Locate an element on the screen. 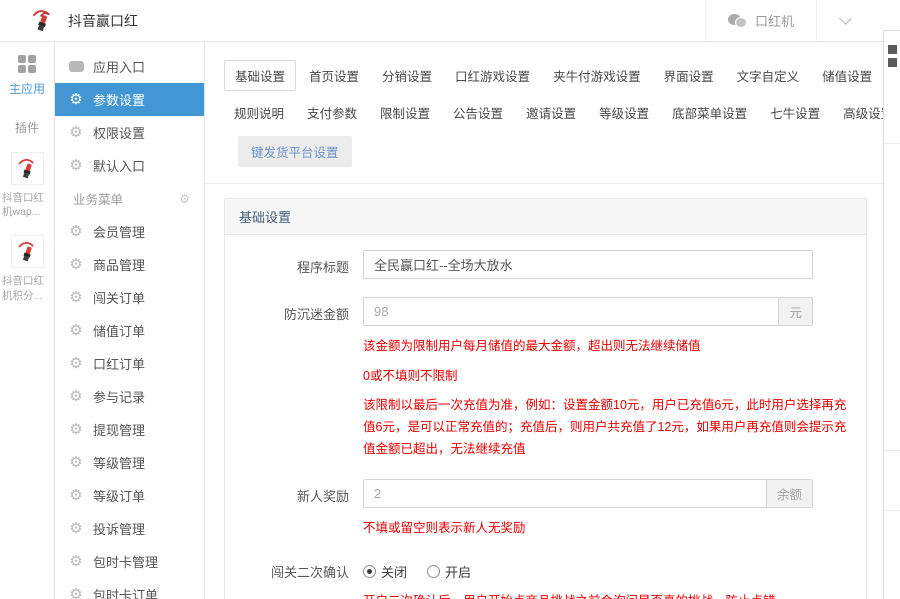  rail-main-app-label: 主应用 is located at coordinates (26, 89).